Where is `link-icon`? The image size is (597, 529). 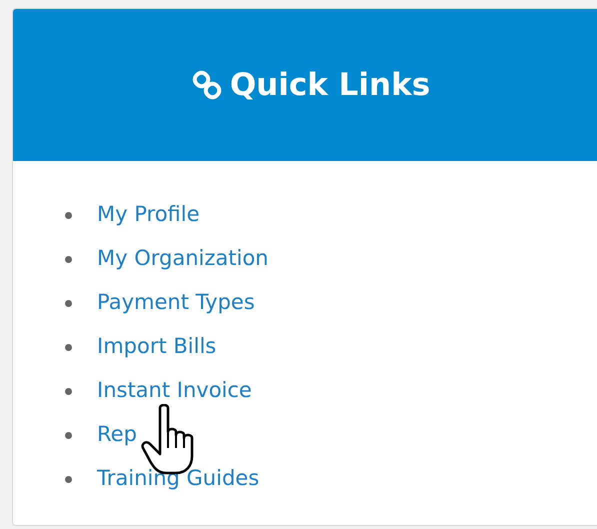
link-icon is located at coordinates (207, 85).